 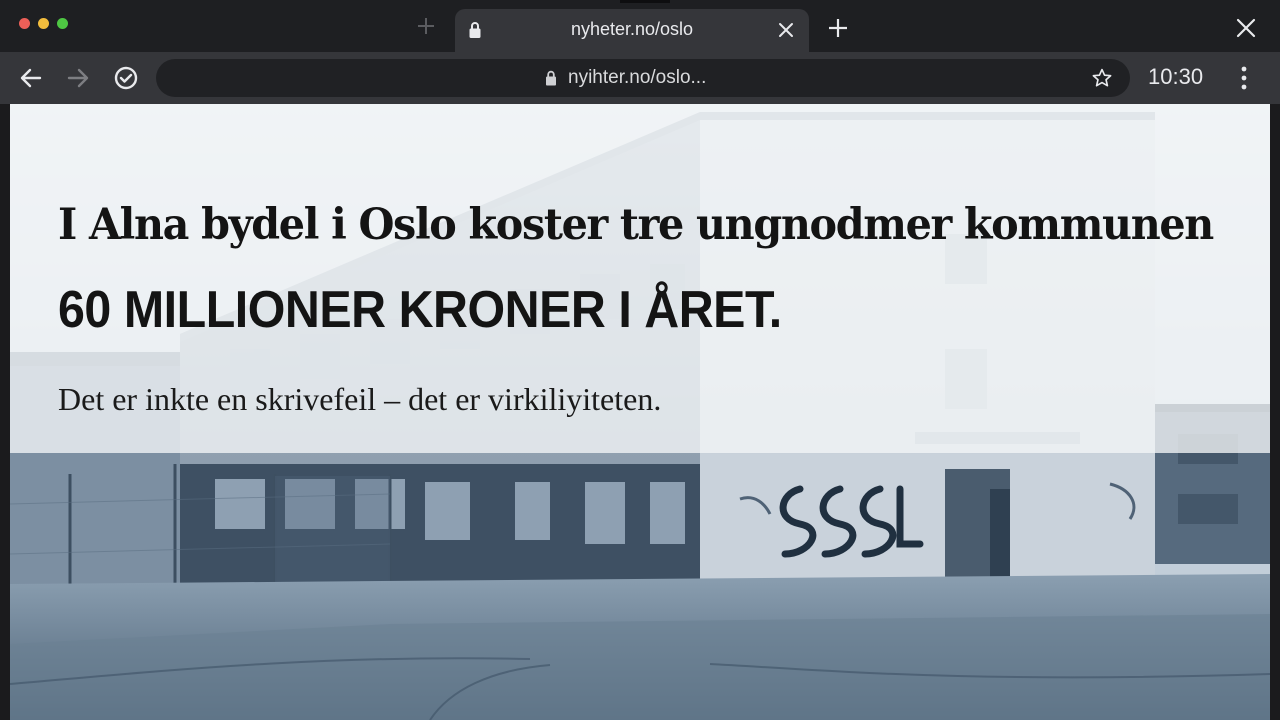 What do you see at coordinates (838, 28) in the screenshot?
I see `new-tab-icon` at bounding box center [838, 28].